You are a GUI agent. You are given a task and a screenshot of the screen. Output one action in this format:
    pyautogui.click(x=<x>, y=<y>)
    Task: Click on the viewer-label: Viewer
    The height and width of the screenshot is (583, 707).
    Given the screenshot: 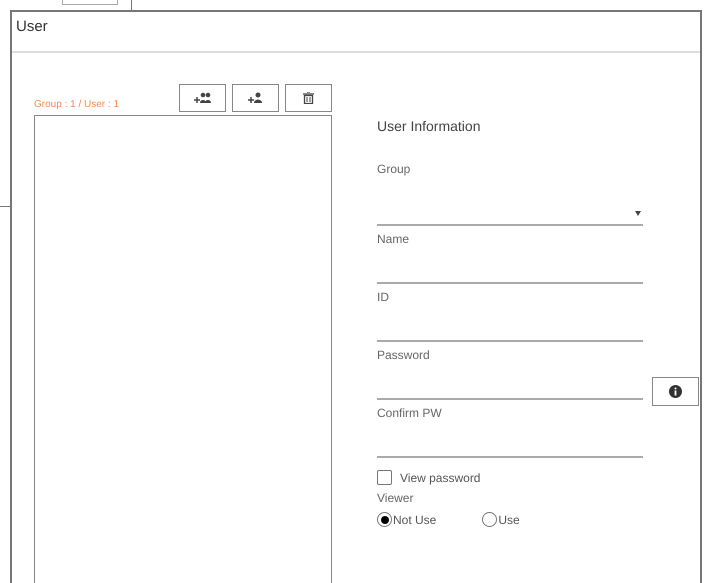 What is the action you would take?
    pyautogui.click(x=395, y=498)
    